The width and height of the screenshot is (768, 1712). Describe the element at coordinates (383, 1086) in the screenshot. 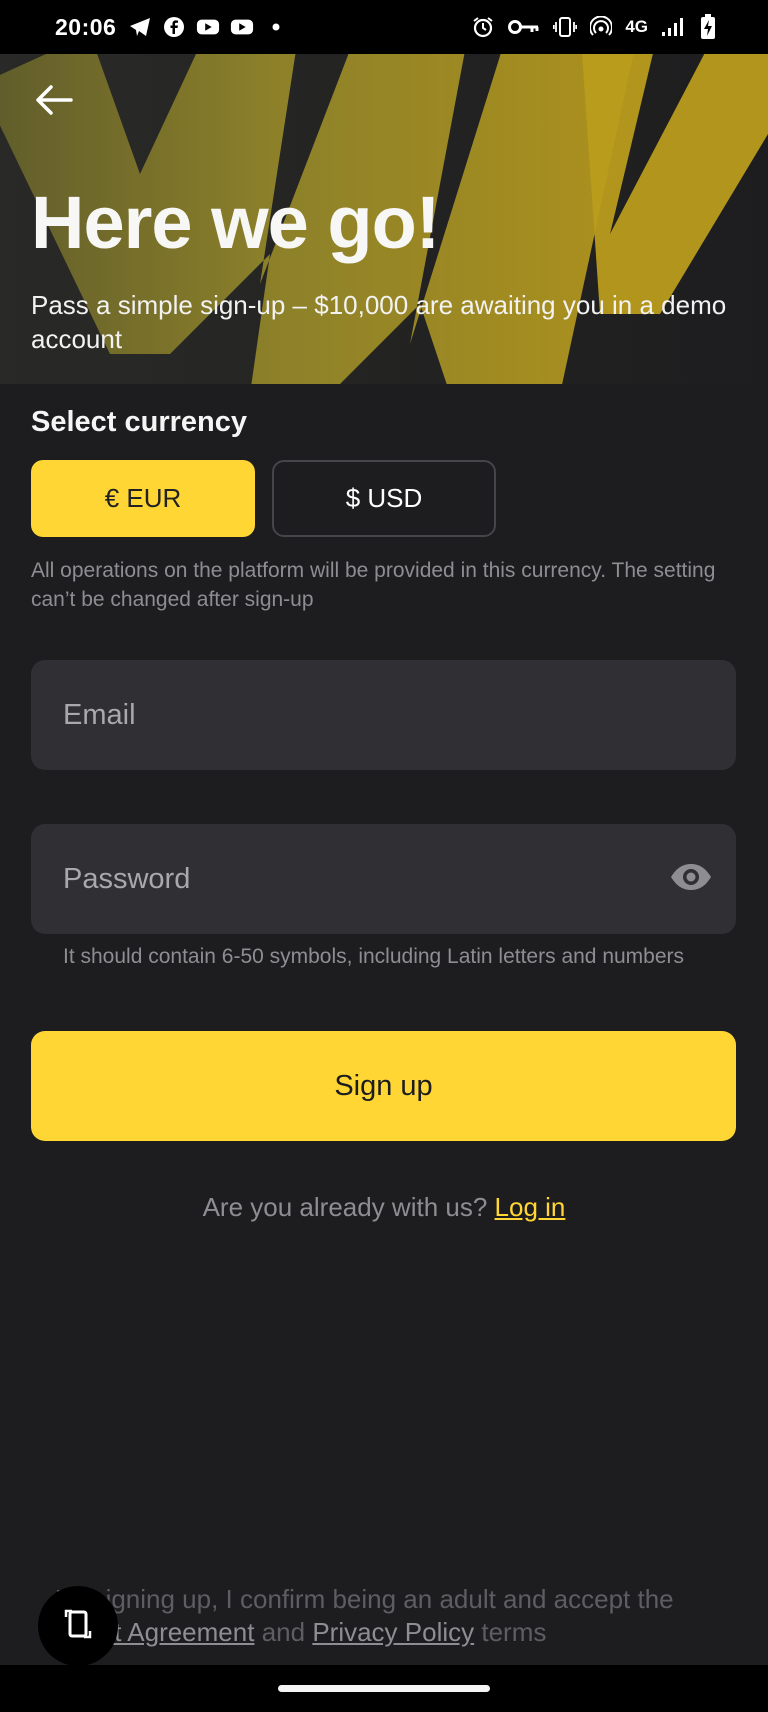

I see `sign-up-button: Sign up` at that location.